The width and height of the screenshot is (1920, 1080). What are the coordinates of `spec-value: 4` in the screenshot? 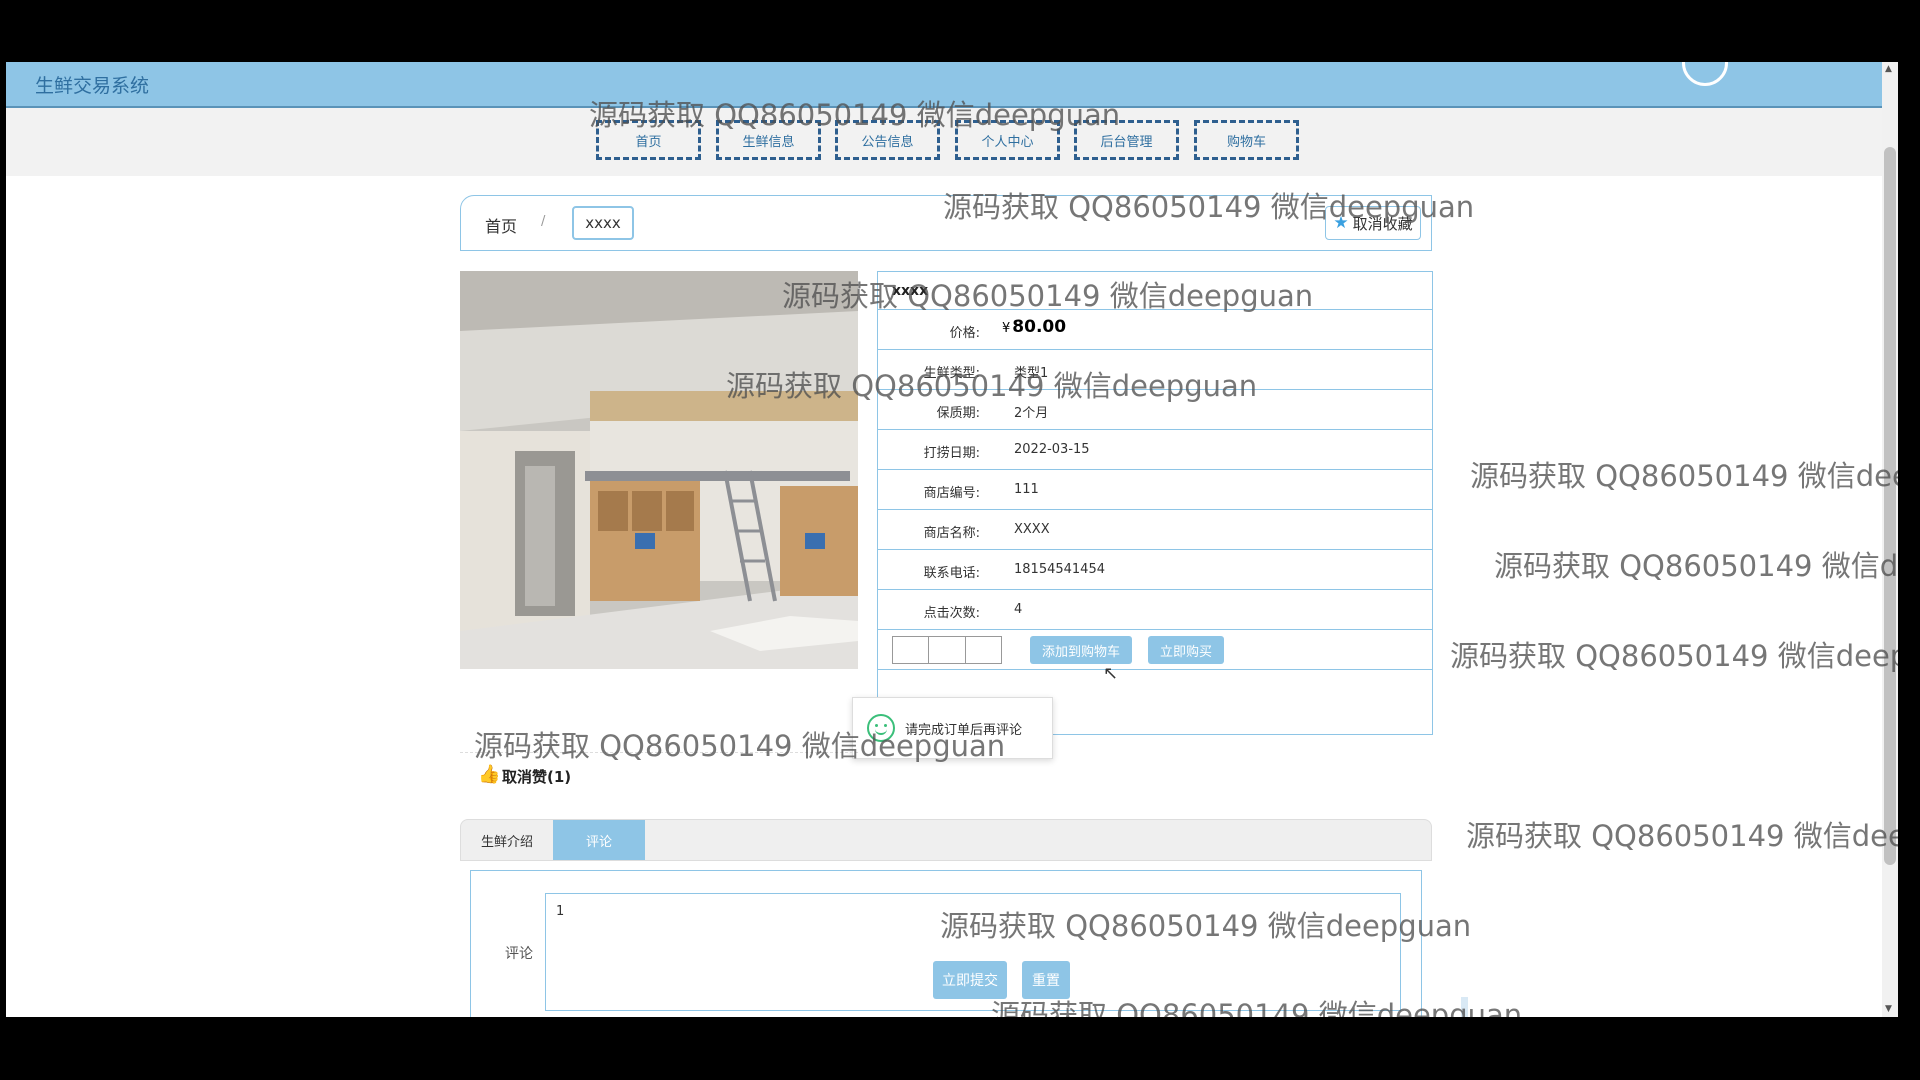 It's located at (1018, 609).